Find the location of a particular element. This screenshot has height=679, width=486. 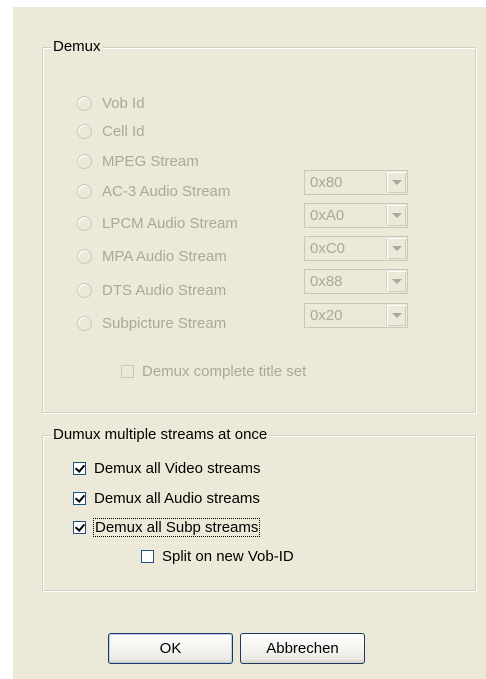

radio-ac3-audio-stream: AC-3 Audio Stream is located at coordinates (153, 191).